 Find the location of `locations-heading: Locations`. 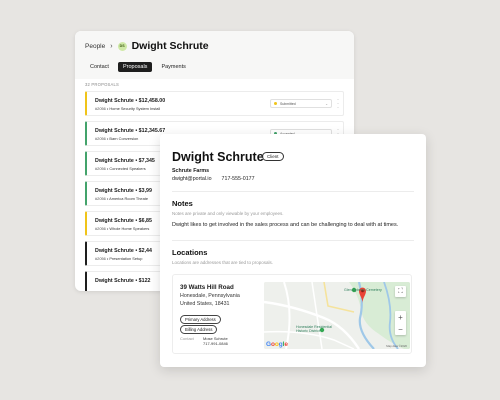

locations-heading: Locations is located at coordinates (190, 252).